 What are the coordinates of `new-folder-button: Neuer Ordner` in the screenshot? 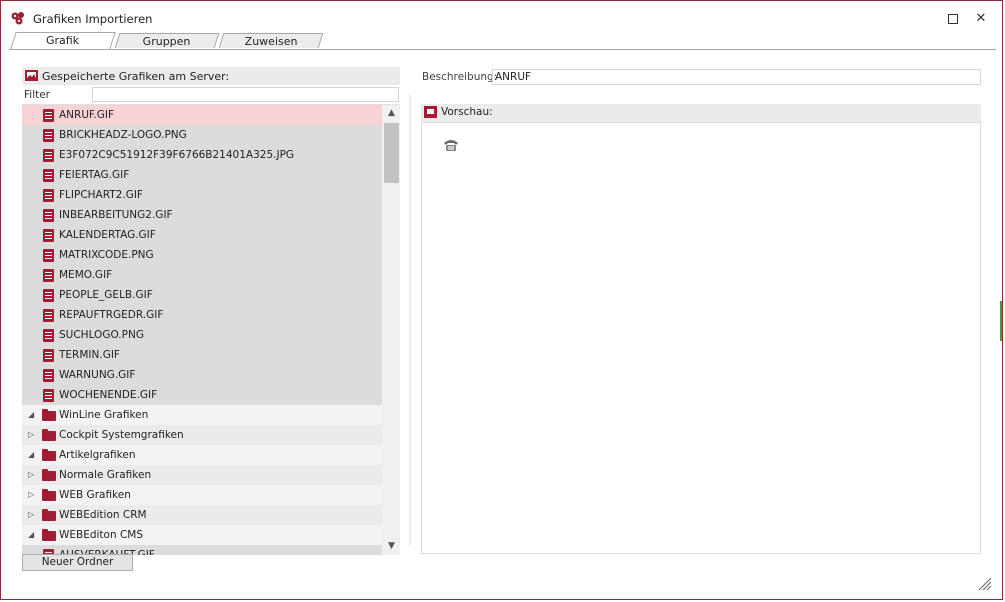 It's located at (77, 562).